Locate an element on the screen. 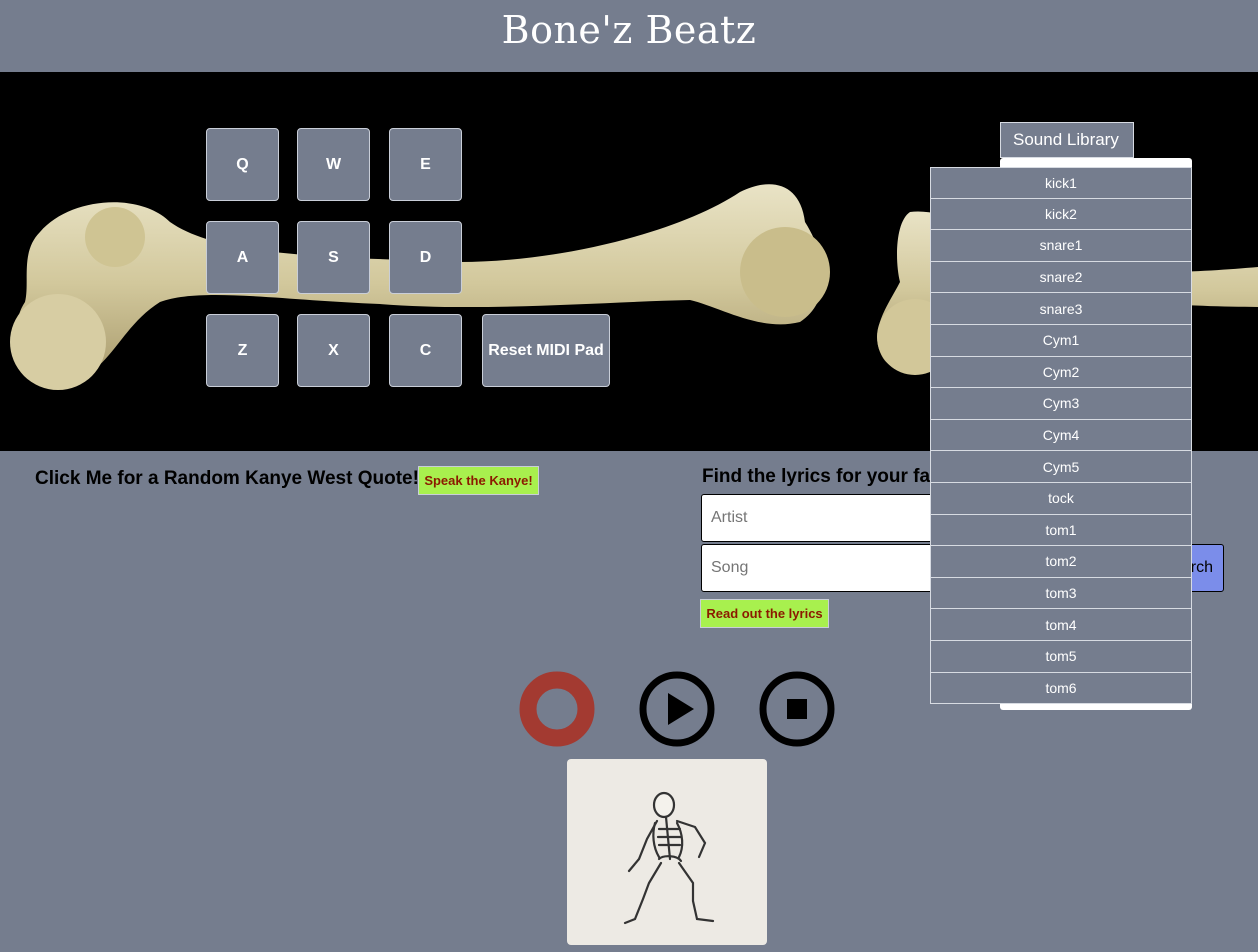  record-icon is located at coordinates (557, 709).